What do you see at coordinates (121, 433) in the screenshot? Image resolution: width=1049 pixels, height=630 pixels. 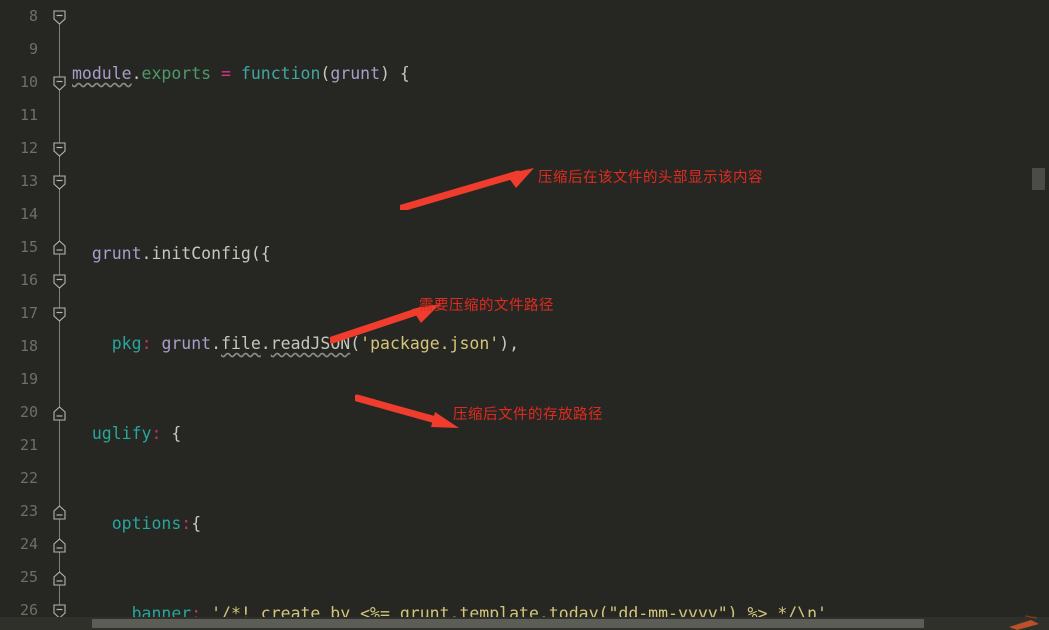 I see `token-uglify-key: uglify` at bounding box center [121, 433].